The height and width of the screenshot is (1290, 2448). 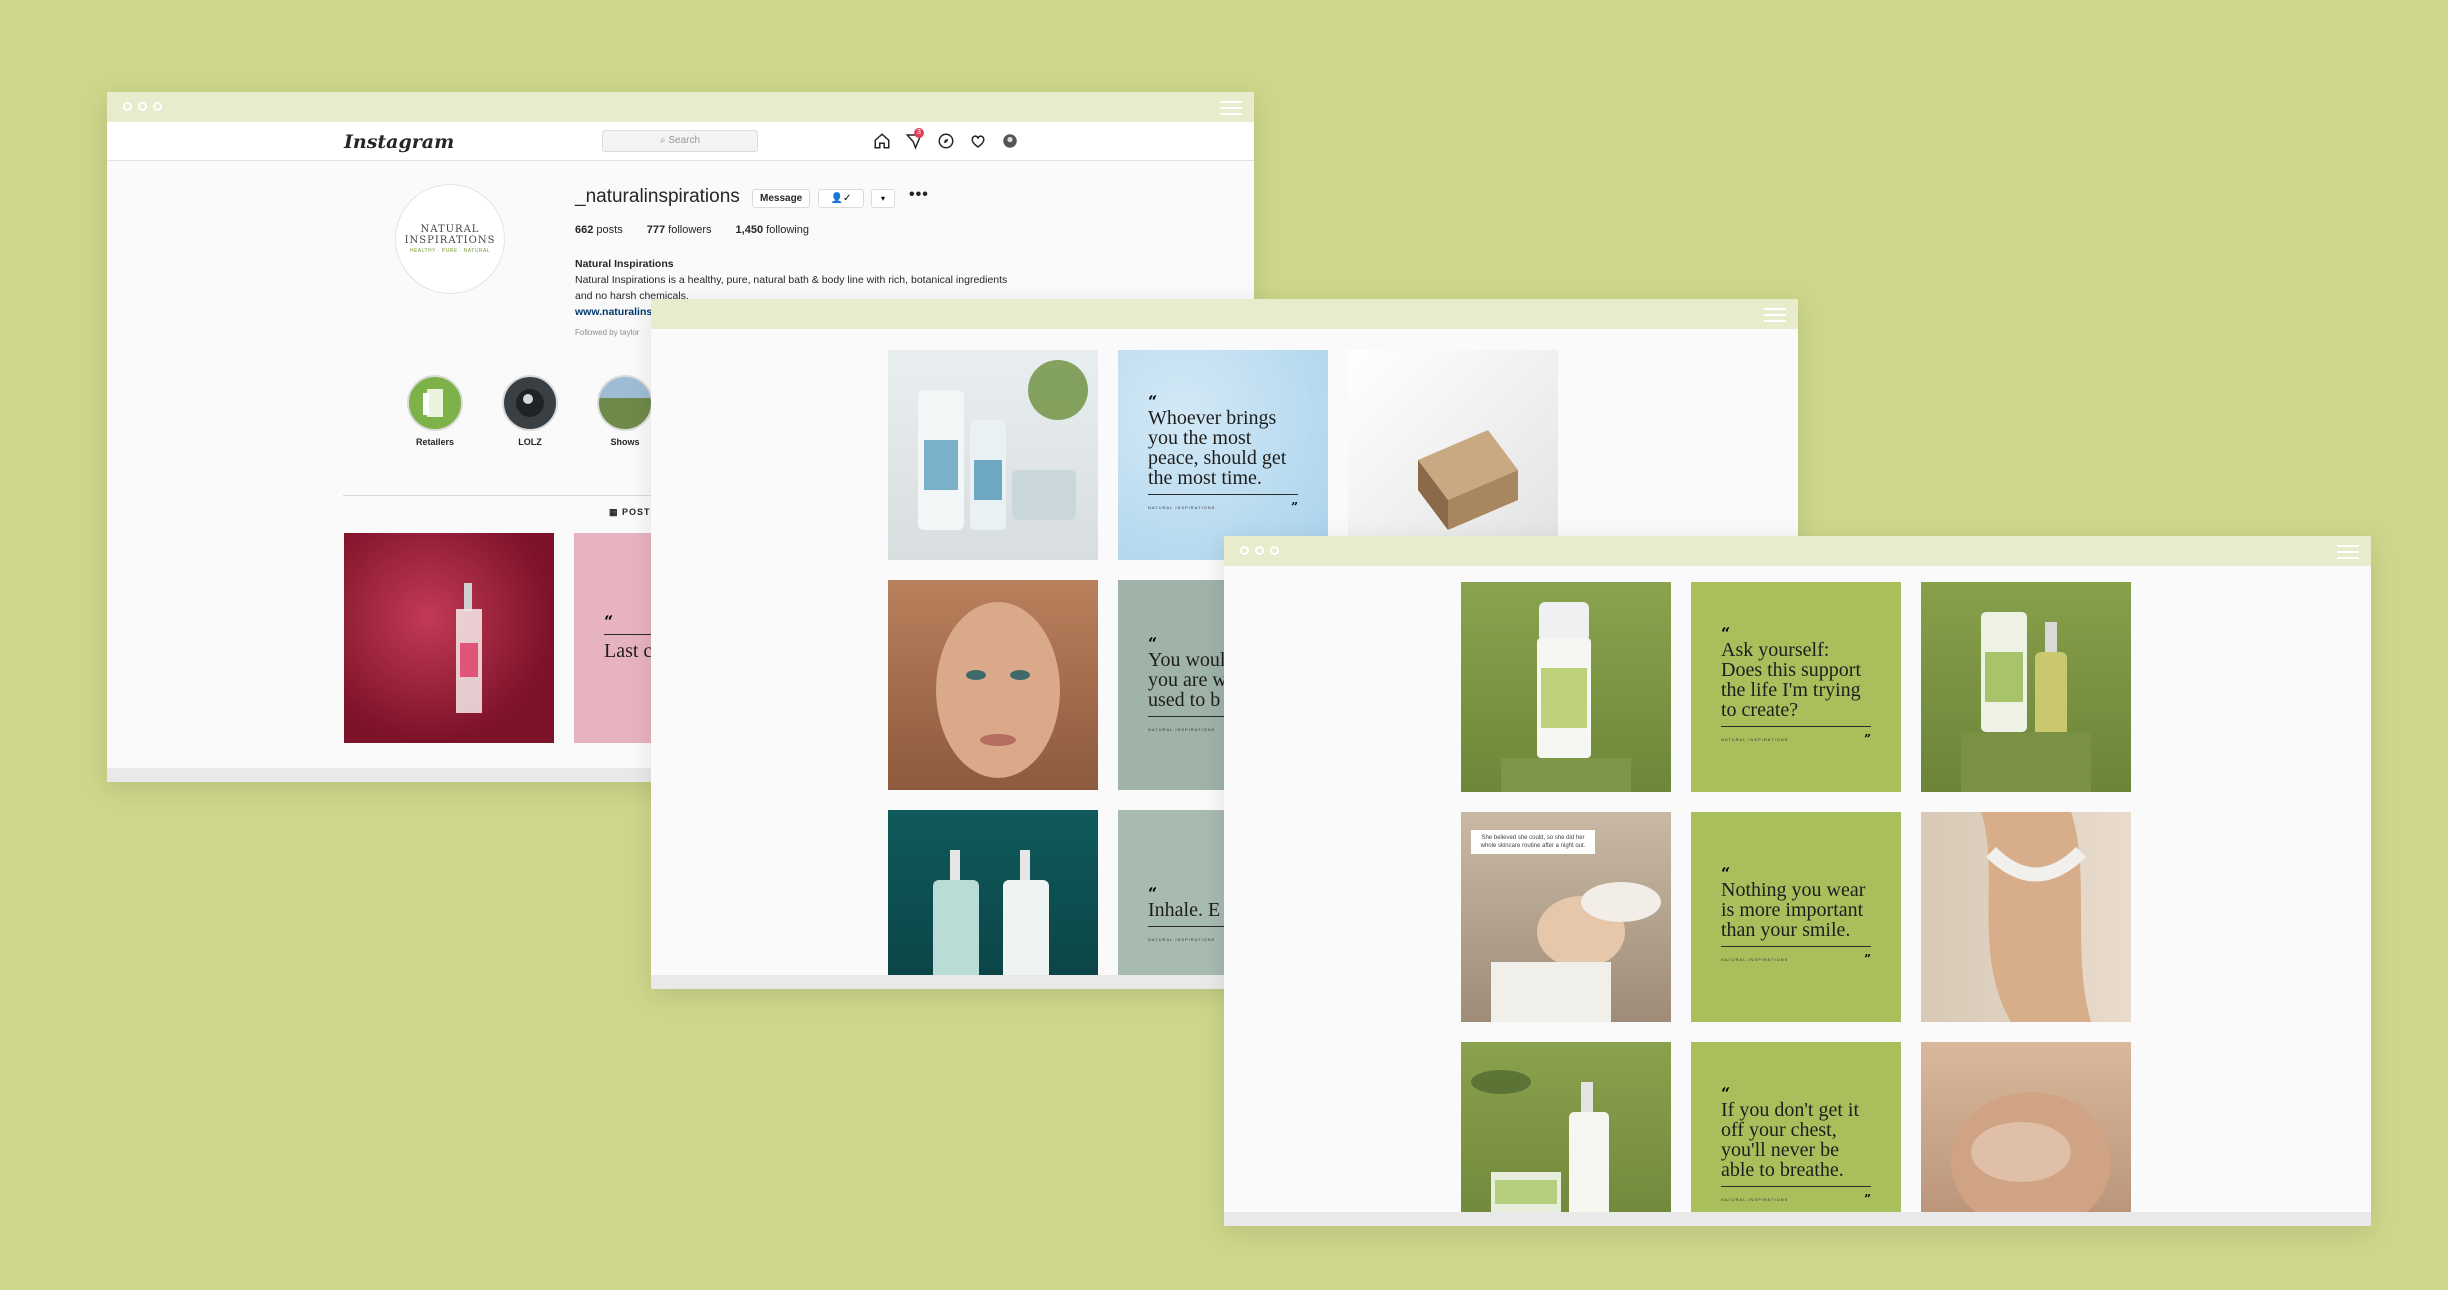 What do you see at coordinates (883, 198) in the screenshot?
I see `suggestions-dropdown-button: ▾` at bounding box center [883, 198].